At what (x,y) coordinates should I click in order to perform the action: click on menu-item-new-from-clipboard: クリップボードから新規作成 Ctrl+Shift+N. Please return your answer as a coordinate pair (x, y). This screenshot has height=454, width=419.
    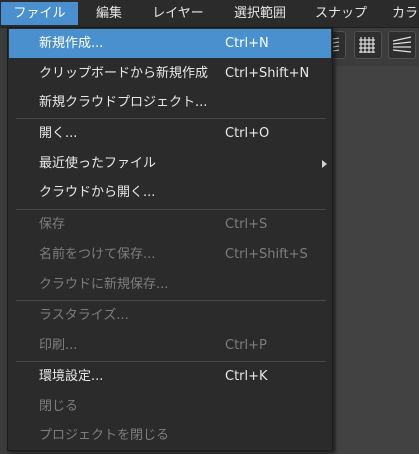
    Looking at the image, I should click on (170, 73).